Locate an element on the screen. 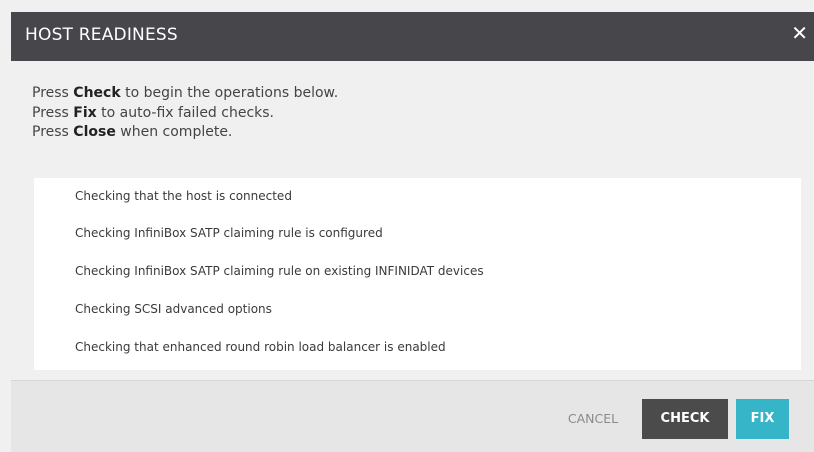 This screenshot has width=814, height=452. dialog-title-bar: HOST READINESS ✕ is located at coordinates (412, 36).